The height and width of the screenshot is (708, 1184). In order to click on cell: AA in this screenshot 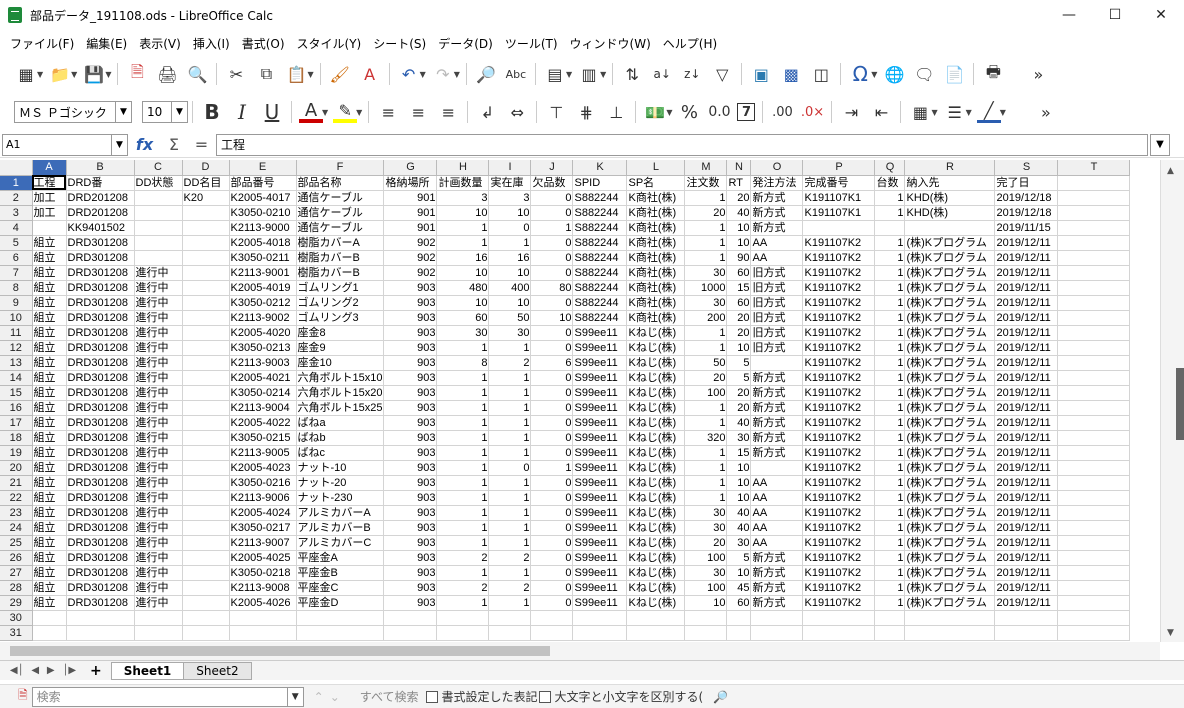, I will do `click(777, 258)`.